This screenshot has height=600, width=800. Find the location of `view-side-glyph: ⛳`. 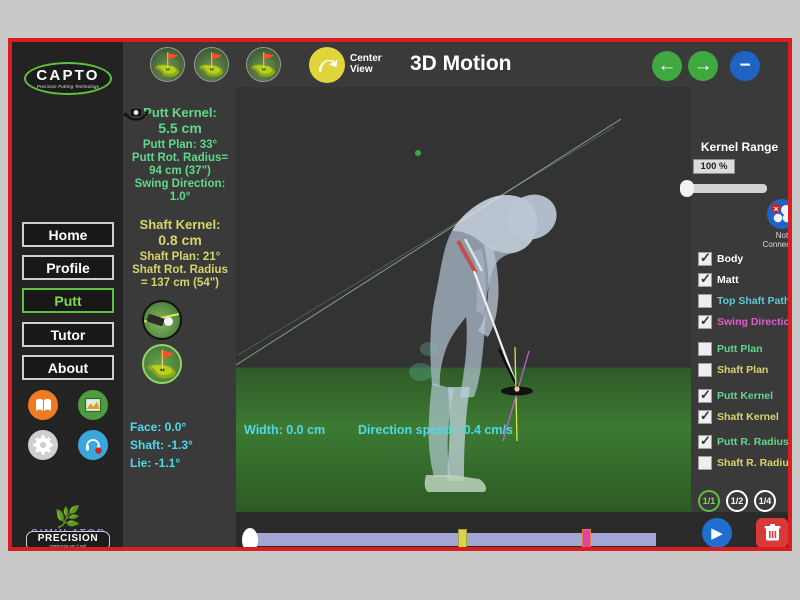

view-side-glyph: ⛳ is located at coordinates (211, 65).